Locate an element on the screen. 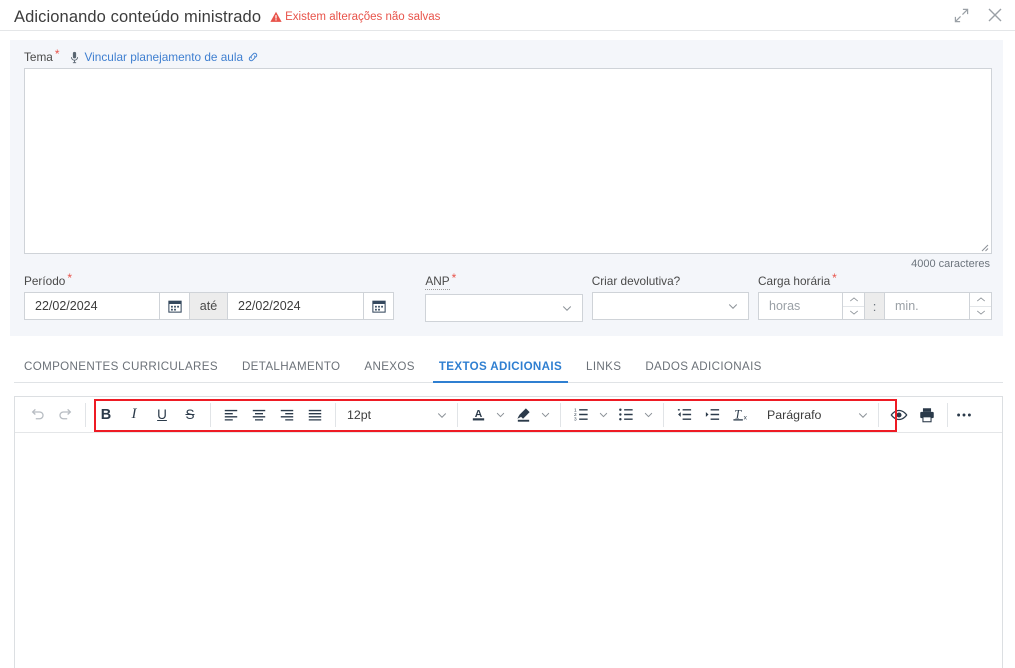 Image resolution: width=1015 pixels, height=668 pixels. carga-horaria-inputs: horas : min. is located at coordinates (875, 306).